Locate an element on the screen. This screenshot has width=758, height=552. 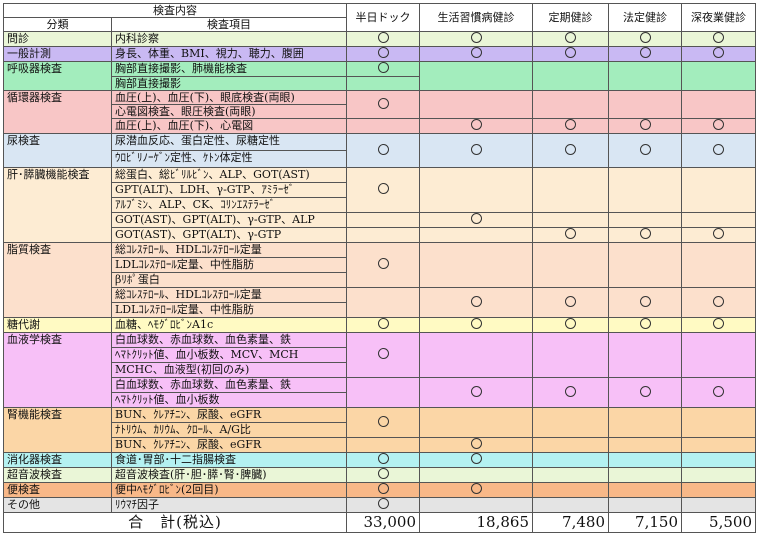
course-header-shinya: 深夜業健診 is located at coordinates (718, 17).